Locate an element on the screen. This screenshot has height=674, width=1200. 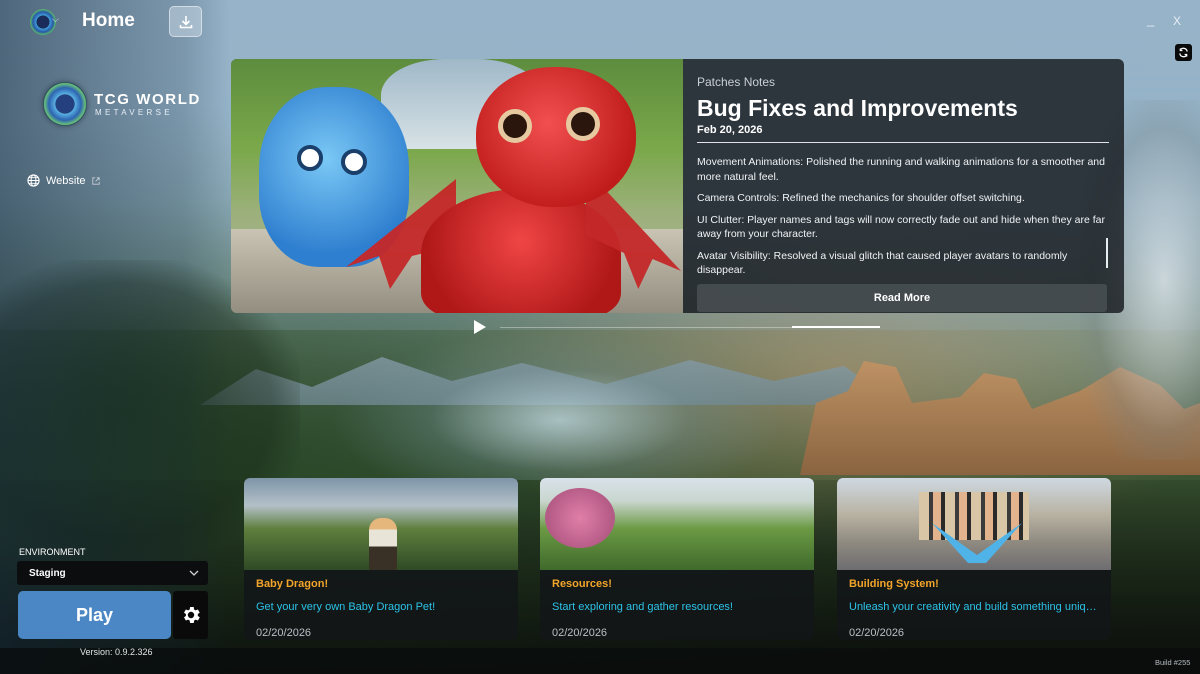
download-icon is located at coordinates (185, 21).